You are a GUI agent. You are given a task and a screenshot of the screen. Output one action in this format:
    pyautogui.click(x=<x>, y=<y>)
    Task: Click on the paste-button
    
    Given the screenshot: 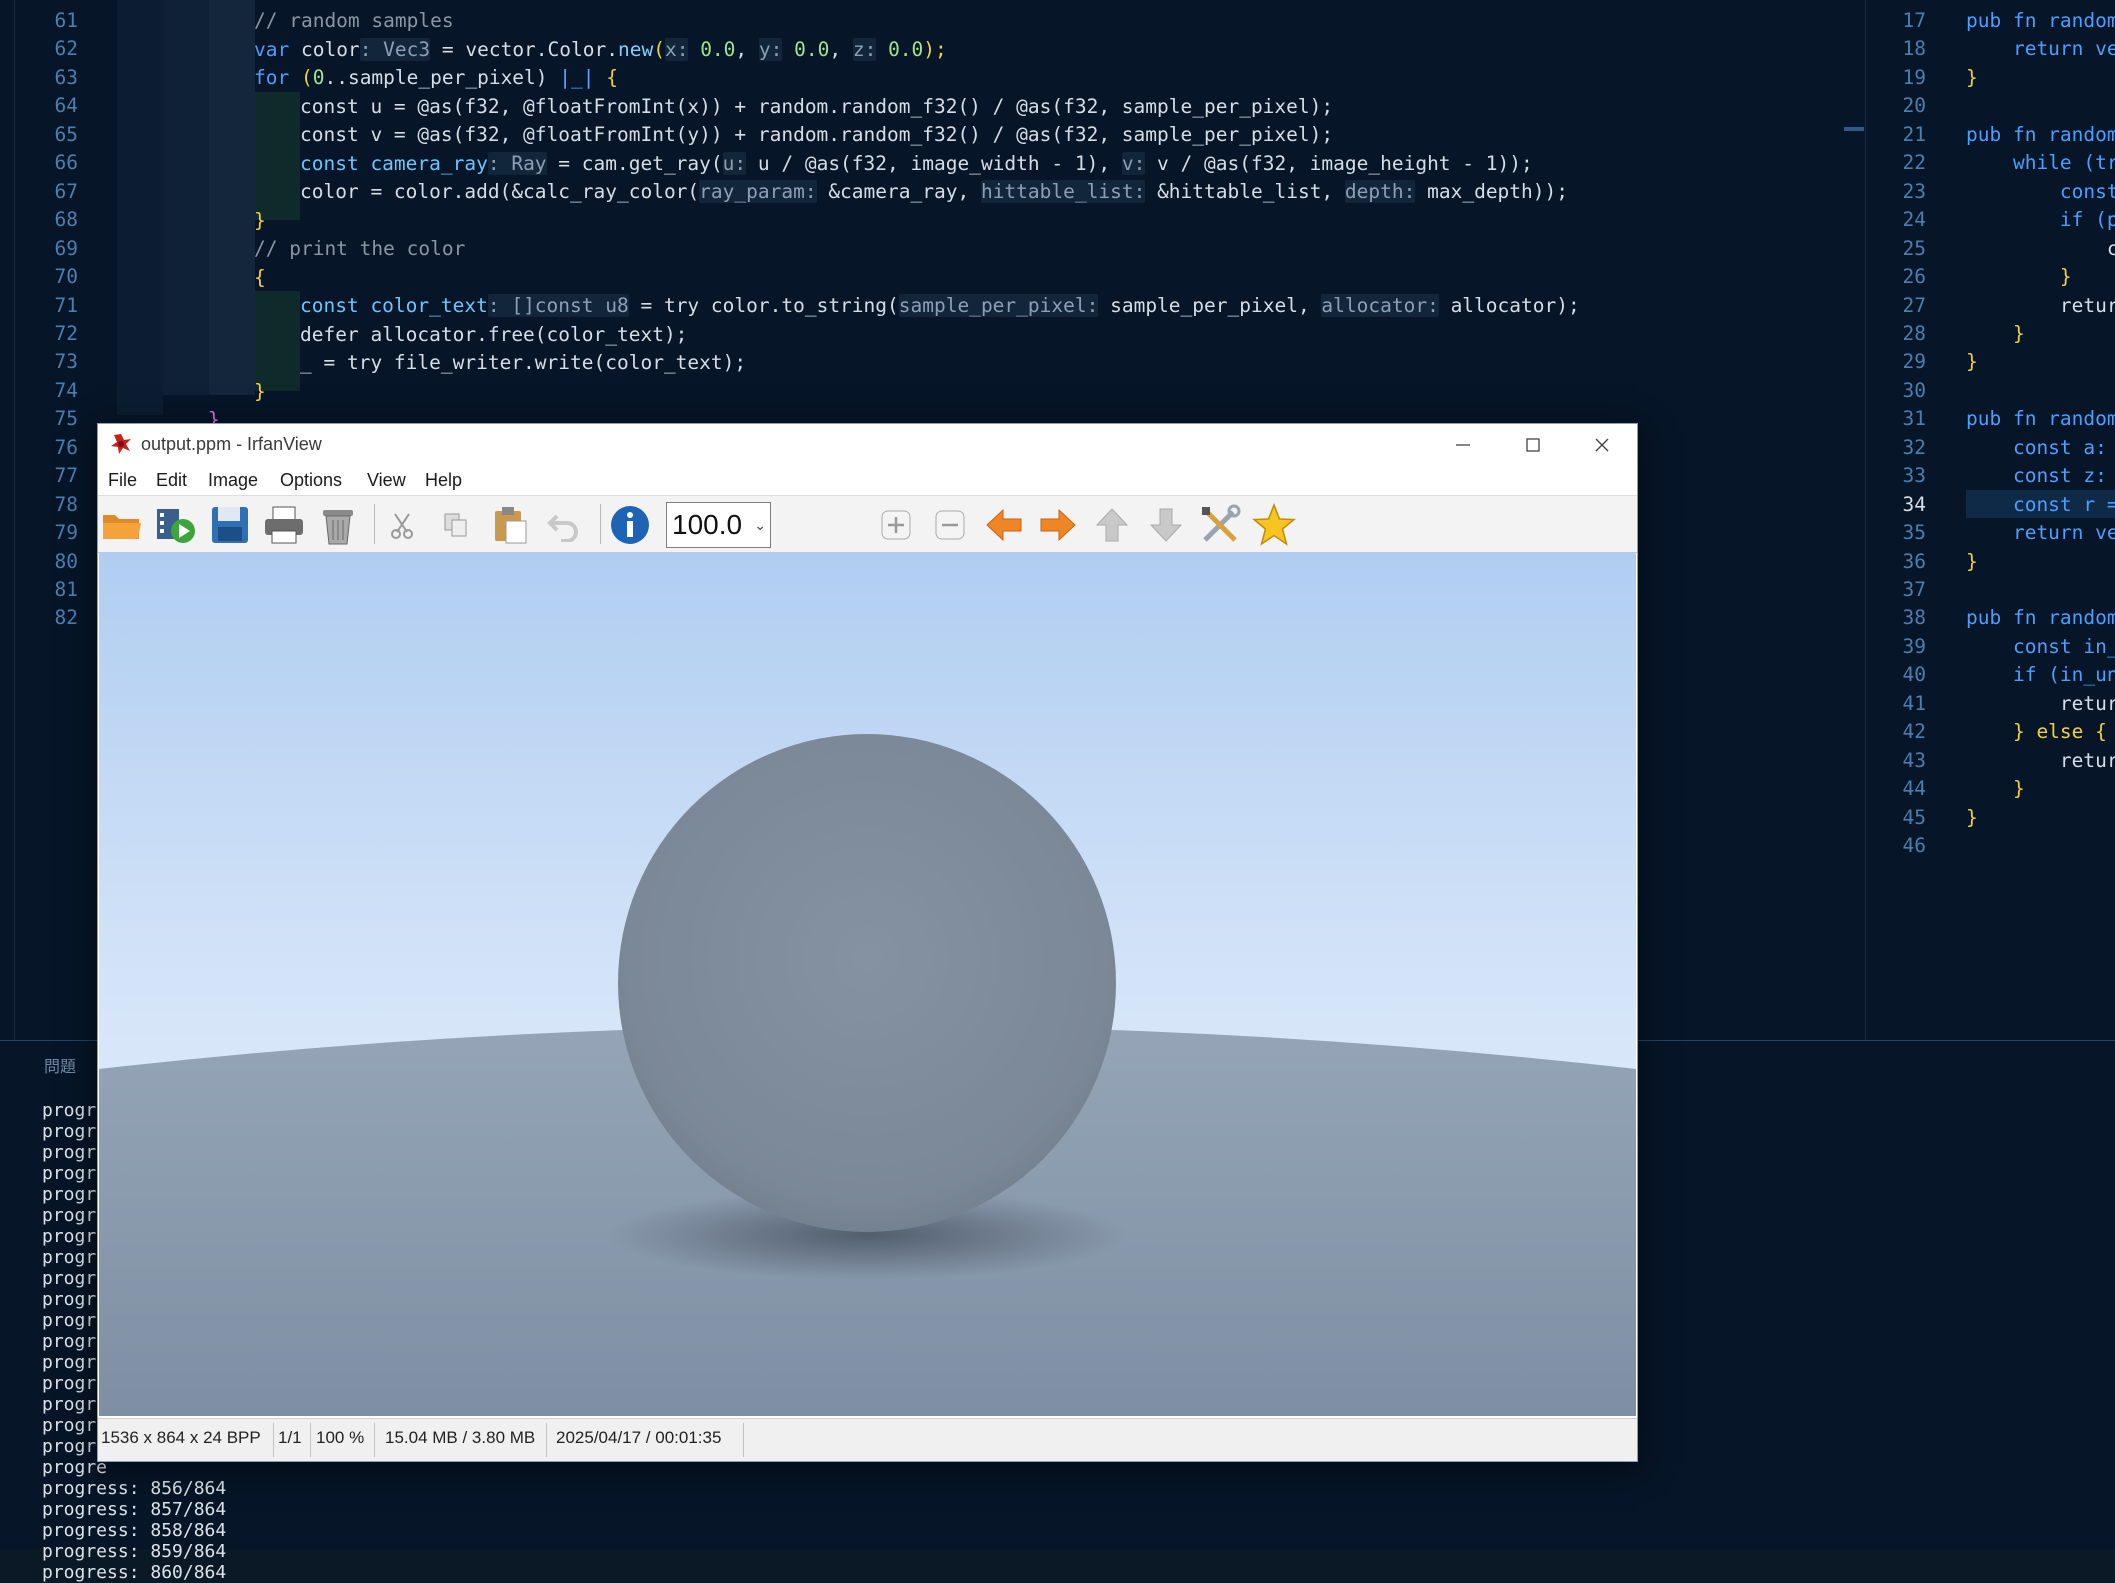 What is the action you would take?
    pyautogui.click(x=510, y=525)
    